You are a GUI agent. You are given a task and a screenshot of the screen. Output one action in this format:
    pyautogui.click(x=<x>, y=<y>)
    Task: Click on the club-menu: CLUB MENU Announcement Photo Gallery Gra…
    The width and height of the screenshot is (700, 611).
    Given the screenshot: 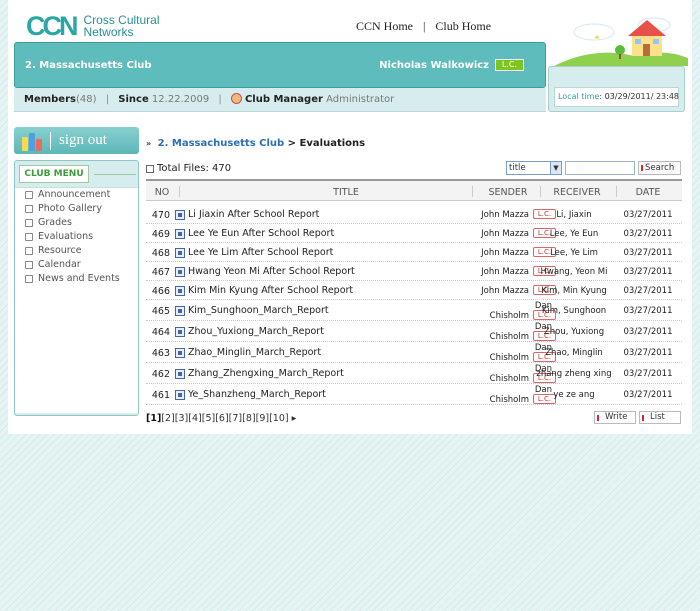 What is the action you would take?
    pyautogui.click(x=76, y=288)
    